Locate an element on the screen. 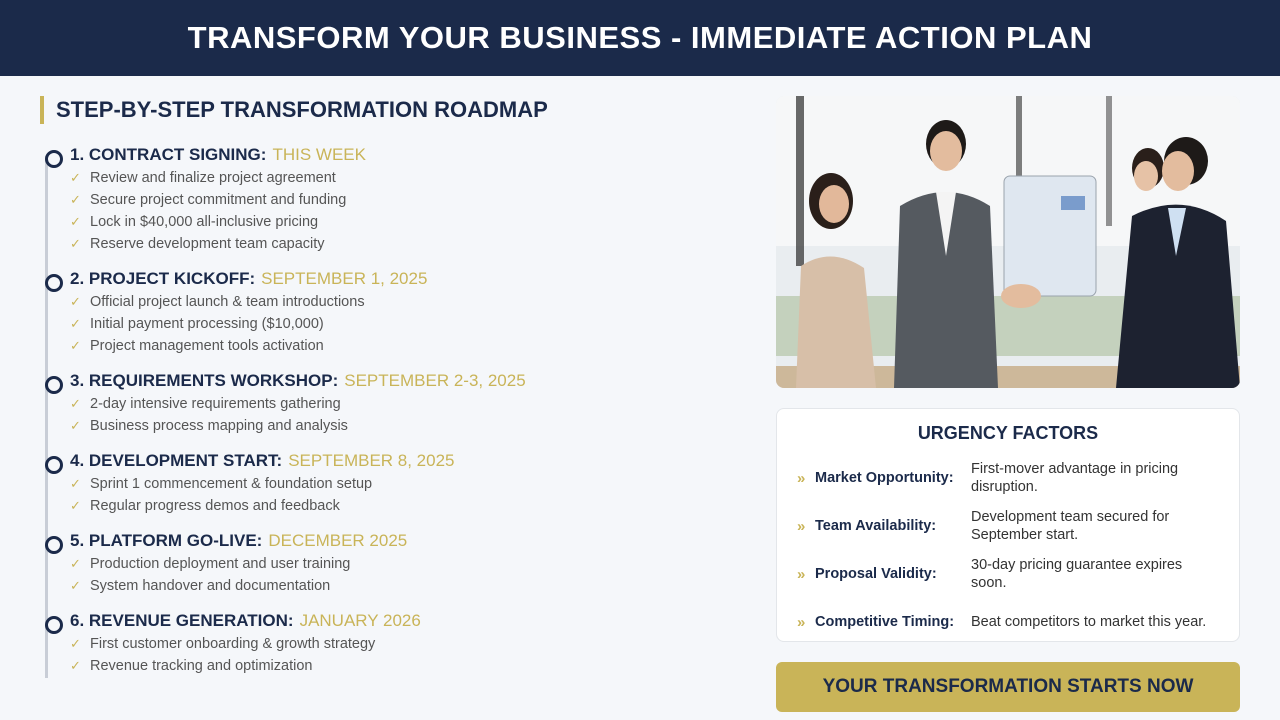 The height and width of the screenshot is (720, 1280). step-item-text: Production deployment and user training is located at coordinates (220, 564).